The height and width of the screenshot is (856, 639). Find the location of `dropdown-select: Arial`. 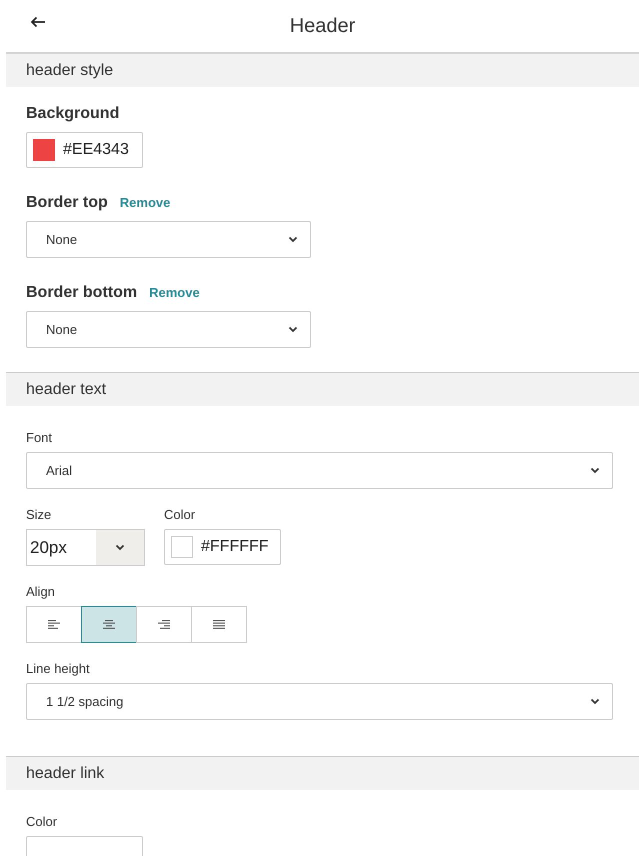

dropdown-select: Arial is located at coordinates (319, 470).